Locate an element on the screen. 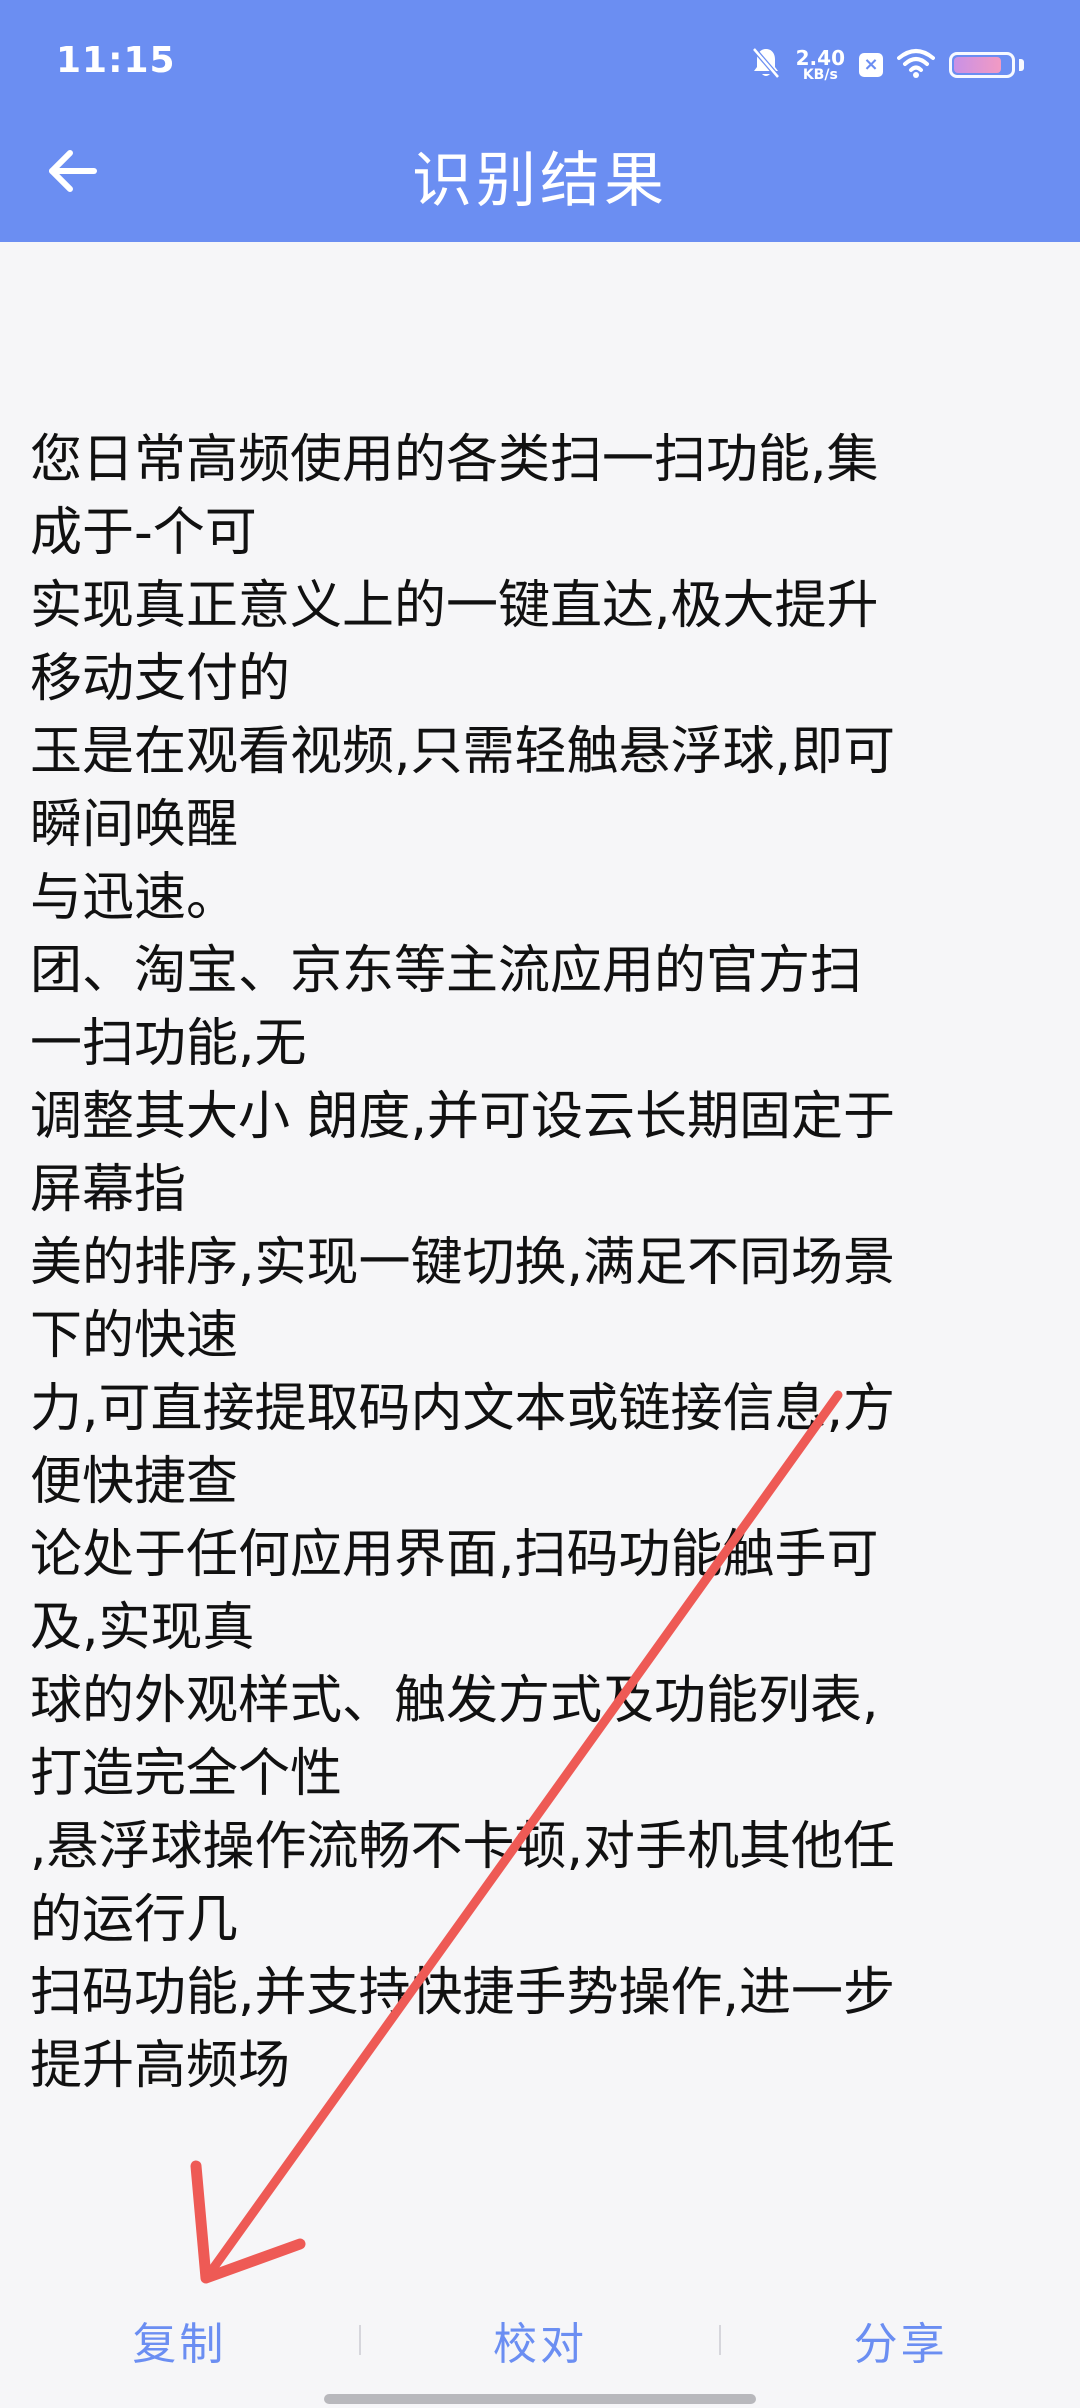 This screenshot has width=1080, height=2408. text-line: 论处于任何应用界面,扫码功能触手可 is located at coordinates (454, 1555).